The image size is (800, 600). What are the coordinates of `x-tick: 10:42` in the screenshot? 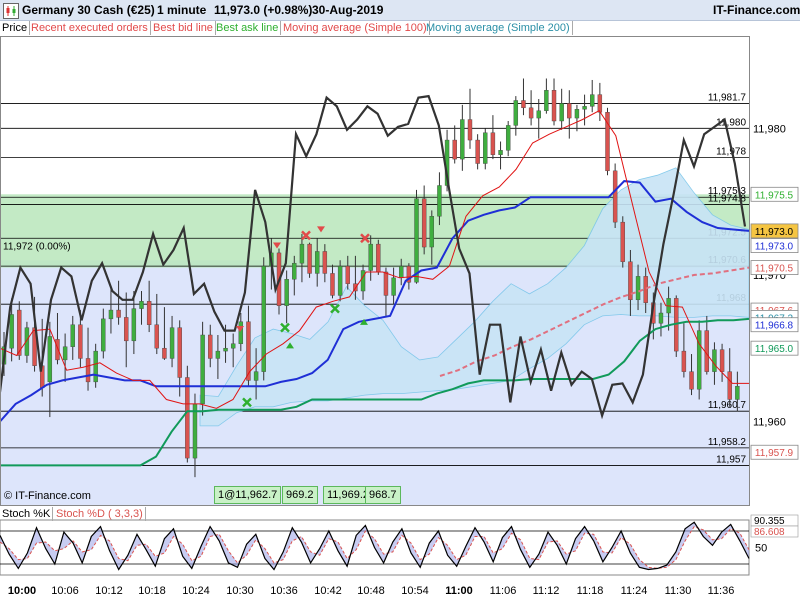 It's located at (328, 591).